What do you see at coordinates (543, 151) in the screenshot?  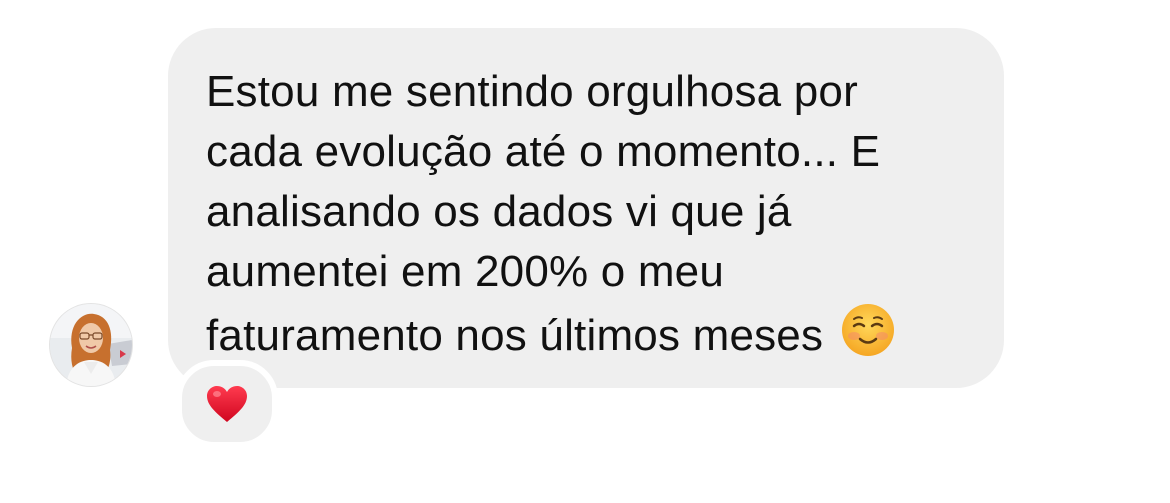 I see `message-line: cada evolução até o momento... E` at bounding box center [543, 151].